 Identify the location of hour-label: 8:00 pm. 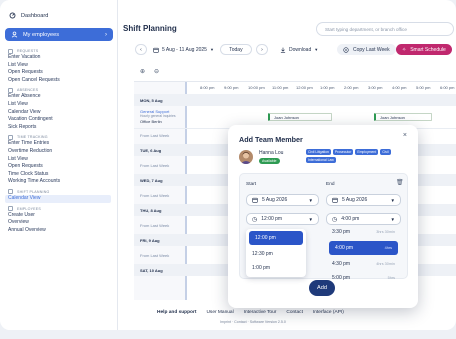
(207, 87).